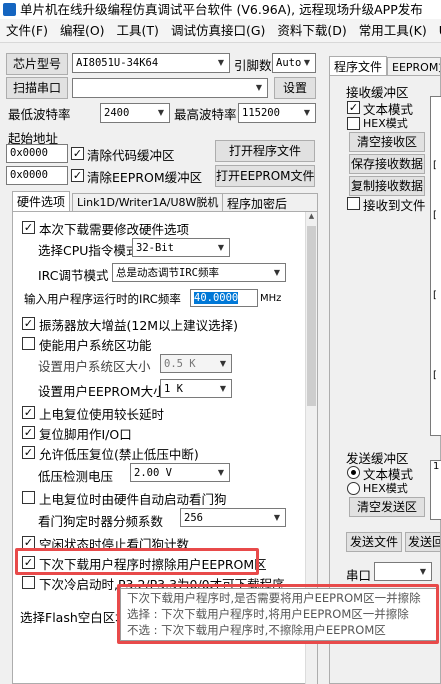 Image resolution: width=441 pixels, height=684 pixels. I want to click on port-select: ▼, so click(170, 88).